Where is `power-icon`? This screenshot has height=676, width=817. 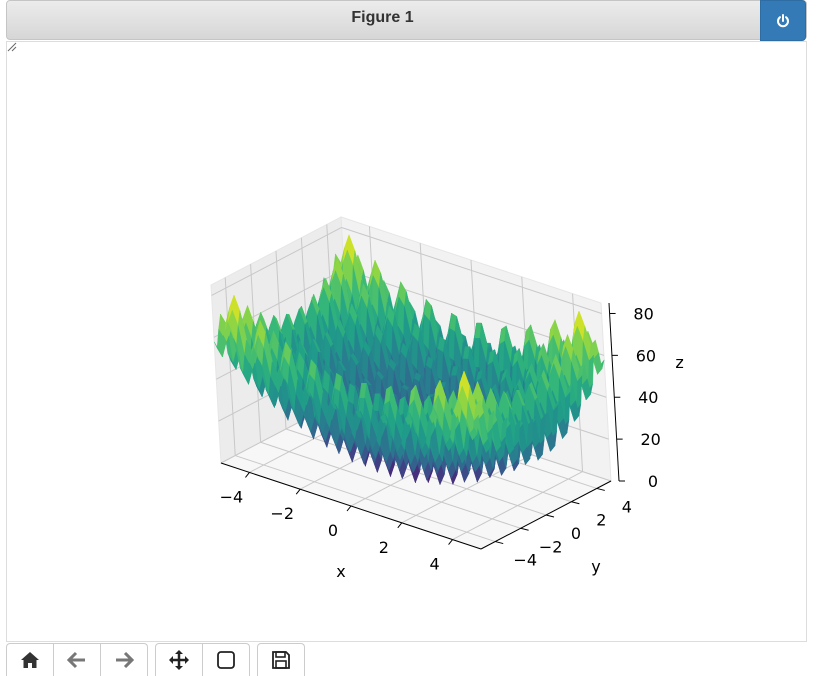
power-icon is located at coordinates (783, 20).